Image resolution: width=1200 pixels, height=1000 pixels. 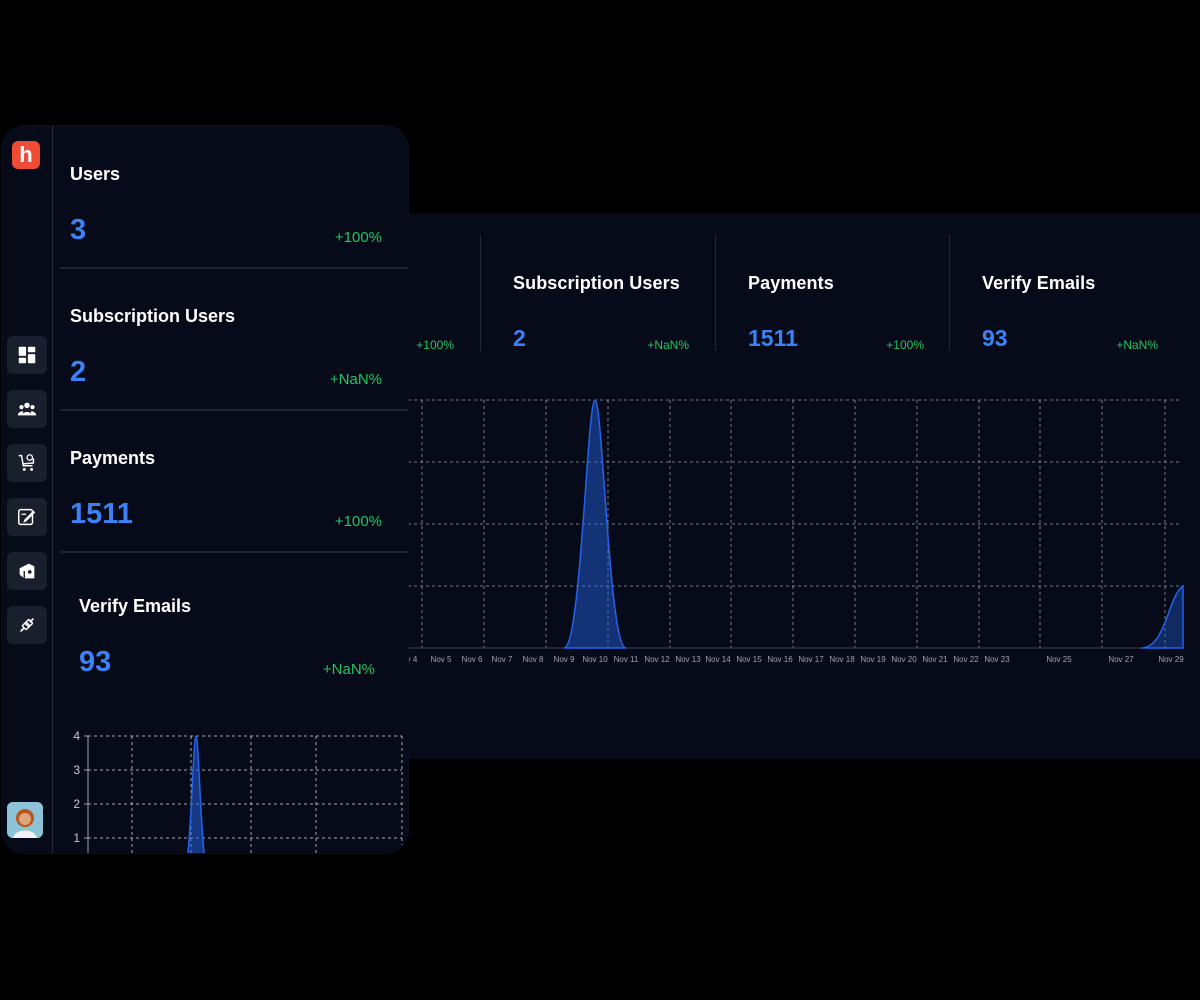 I want to click on x-tick-label: Nov 8, so click(x=533, y=659).